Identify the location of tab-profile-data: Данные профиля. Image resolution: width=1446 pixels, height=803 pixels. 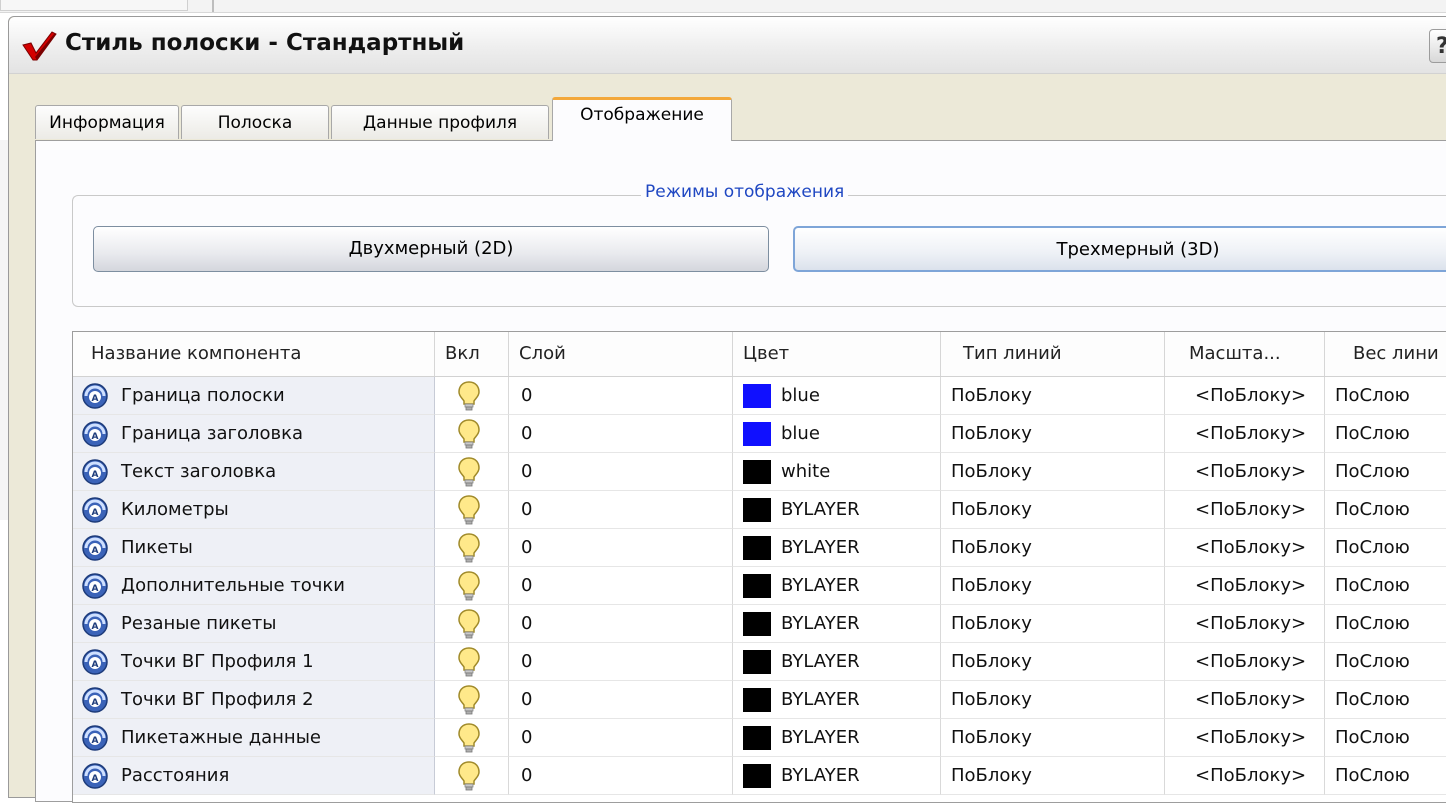
(440, 122).